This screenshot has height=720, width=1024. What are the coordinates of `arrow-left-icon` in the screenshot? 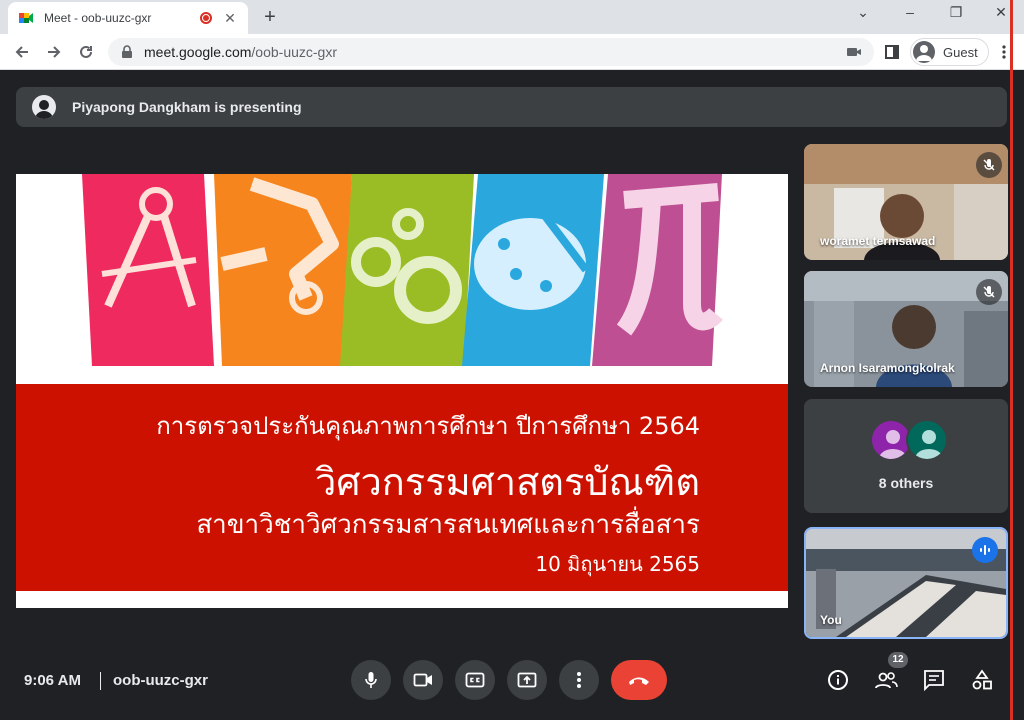 It's located at (21, 52).